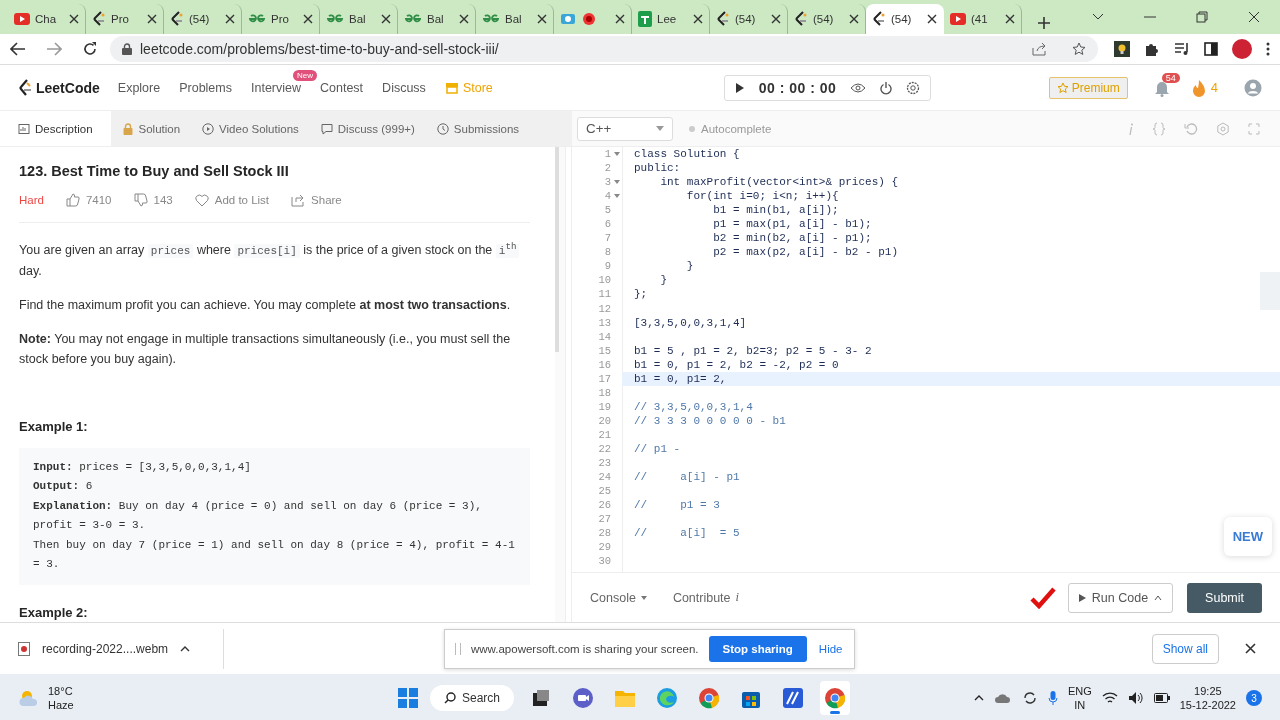 The height and width of the screenshot is (720, 1280). Describe the element at coordinates (47, 19) in the screenshot. I see `browser-tab: Cha` at that location.